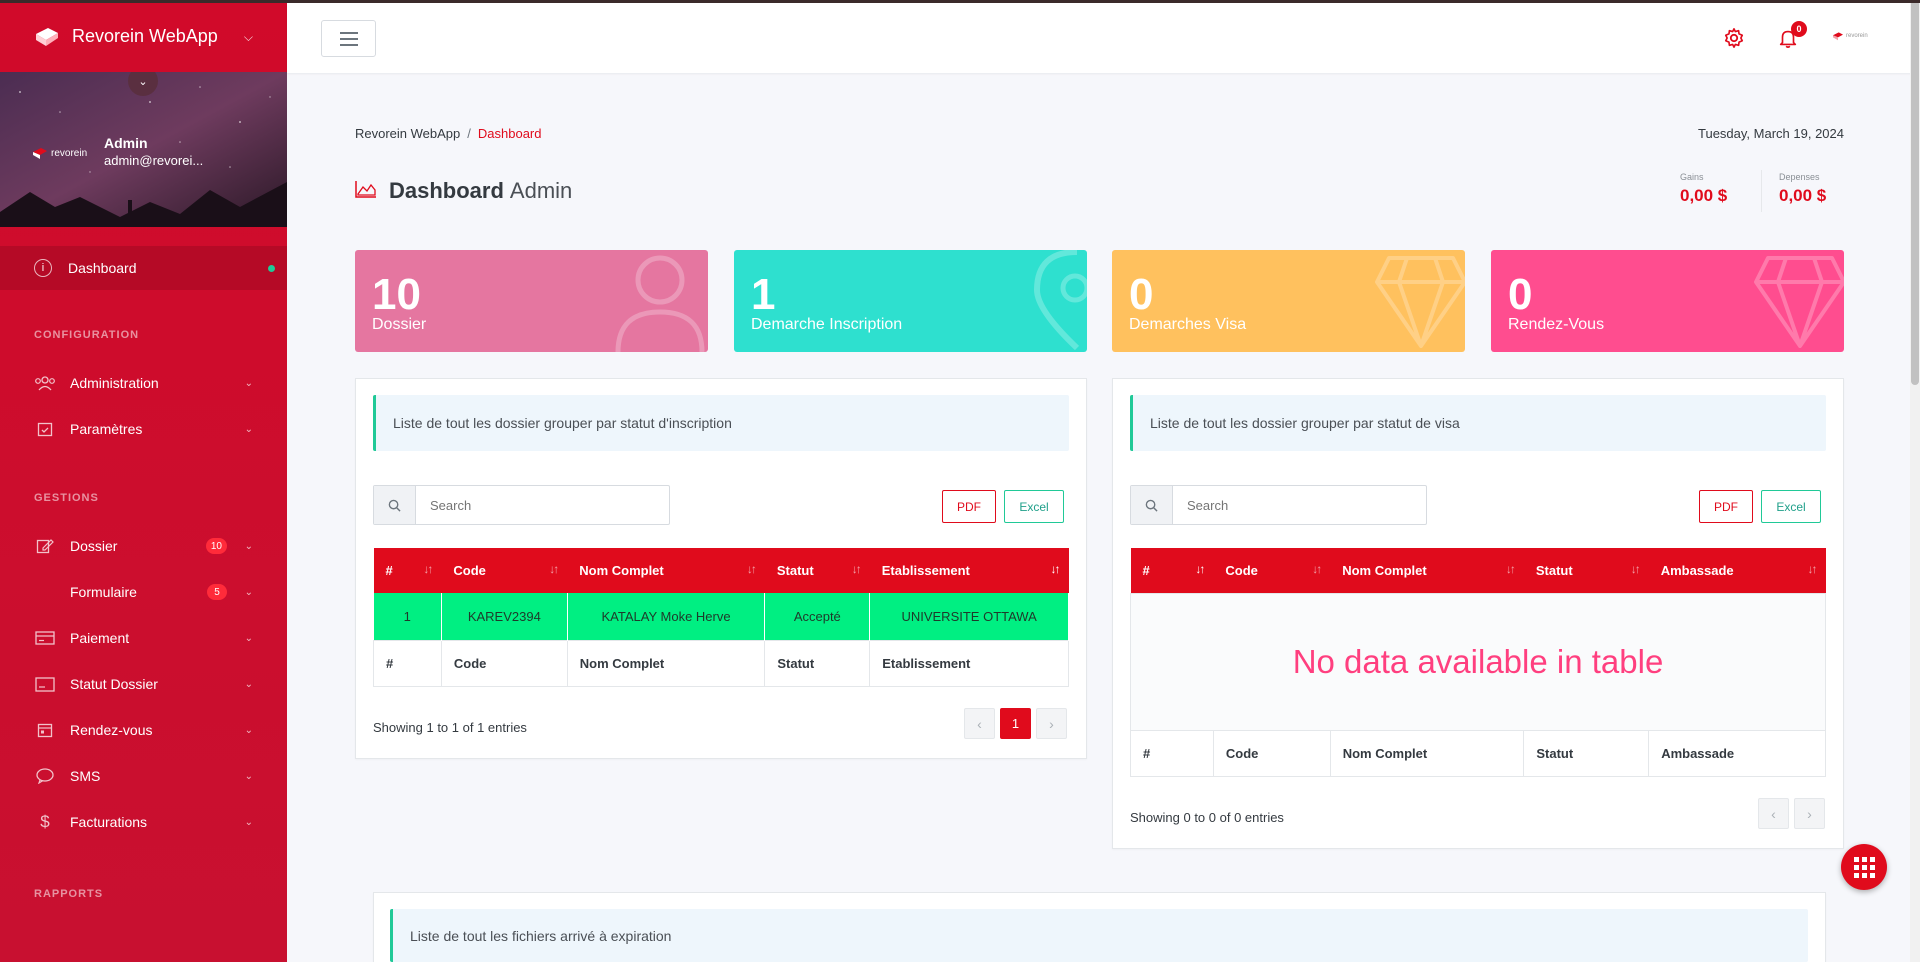  What do you see at coordinates (109, 822) in the screenshot?
I see `sidebar-item-label: Facturations` at bounding box center [109, 822].